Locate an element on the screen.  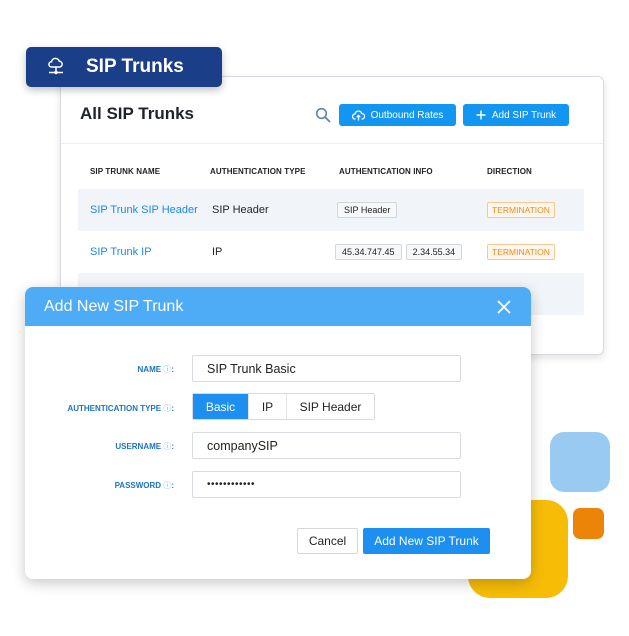
auth-type-value: IP is located at coordinates (217, 252).